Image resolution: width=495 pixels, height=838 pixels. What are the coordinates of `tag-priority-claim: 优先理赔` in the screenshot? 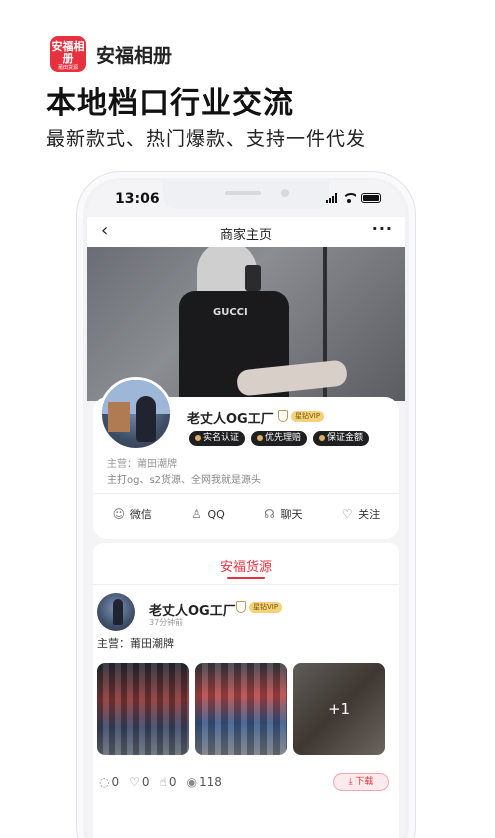 It's located at (279, 438).